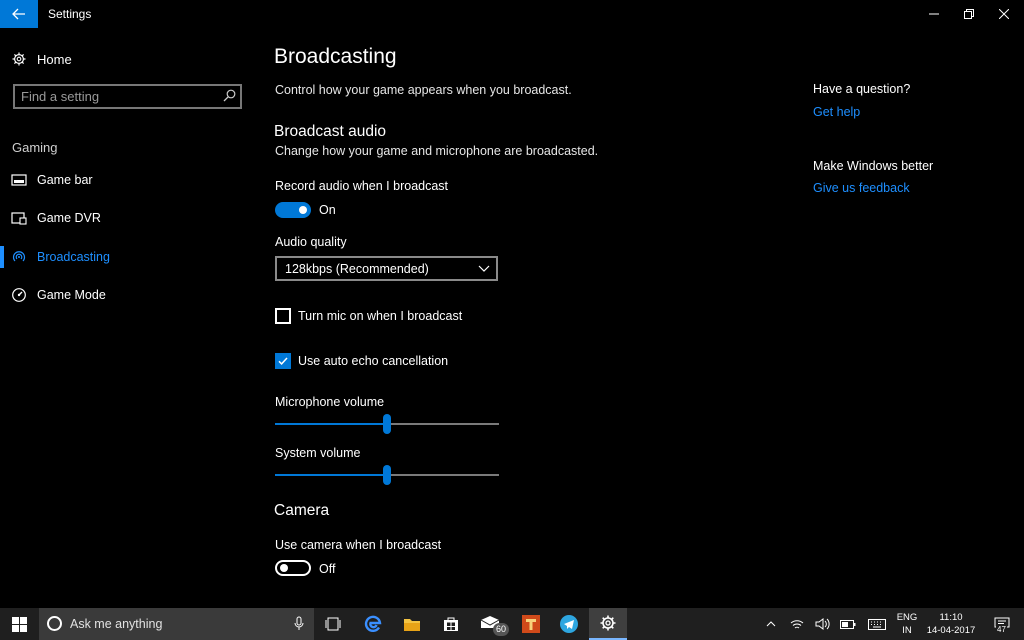 The height and width of the screenshot is (640, 1024). I want to click on touch-keyboard-button, so click(877, 624).